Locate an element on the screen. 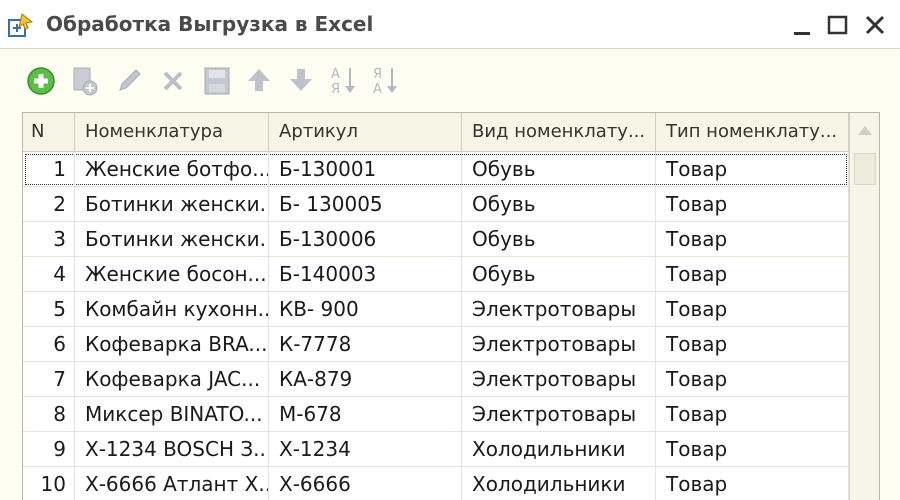 This screenshot has height=500, width=900. cell-article: Х-1234 is located at coordinates (365, 449).